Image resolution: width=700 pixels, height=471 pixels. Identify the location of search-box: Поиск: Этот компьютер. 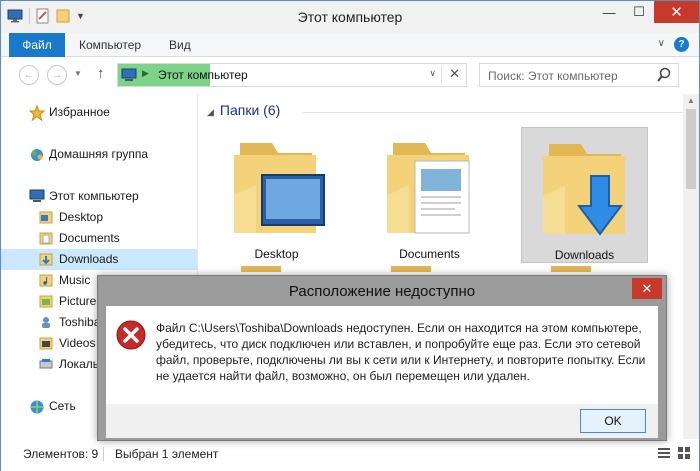
(579, 75).